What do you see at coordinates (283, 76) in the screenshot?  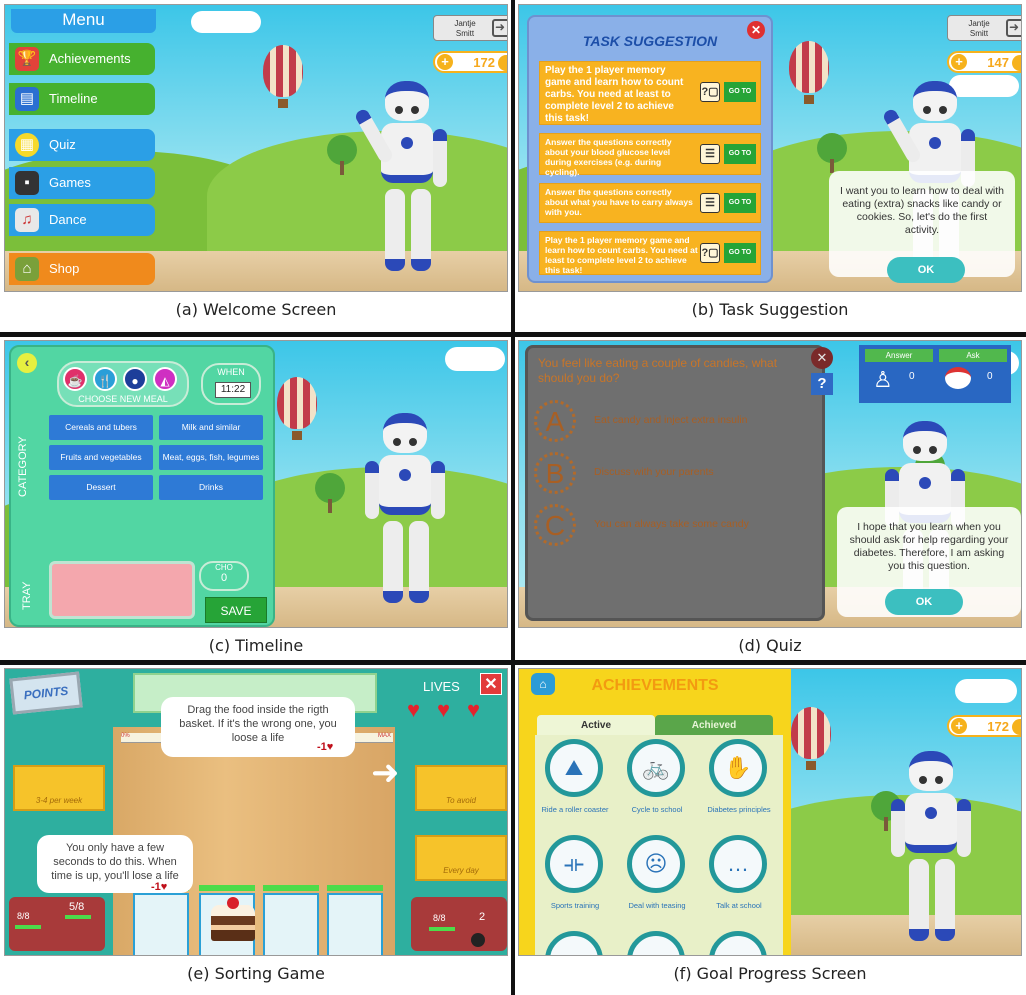 I see `hot-air-balloon-icon` at bounding box center [283, 76].